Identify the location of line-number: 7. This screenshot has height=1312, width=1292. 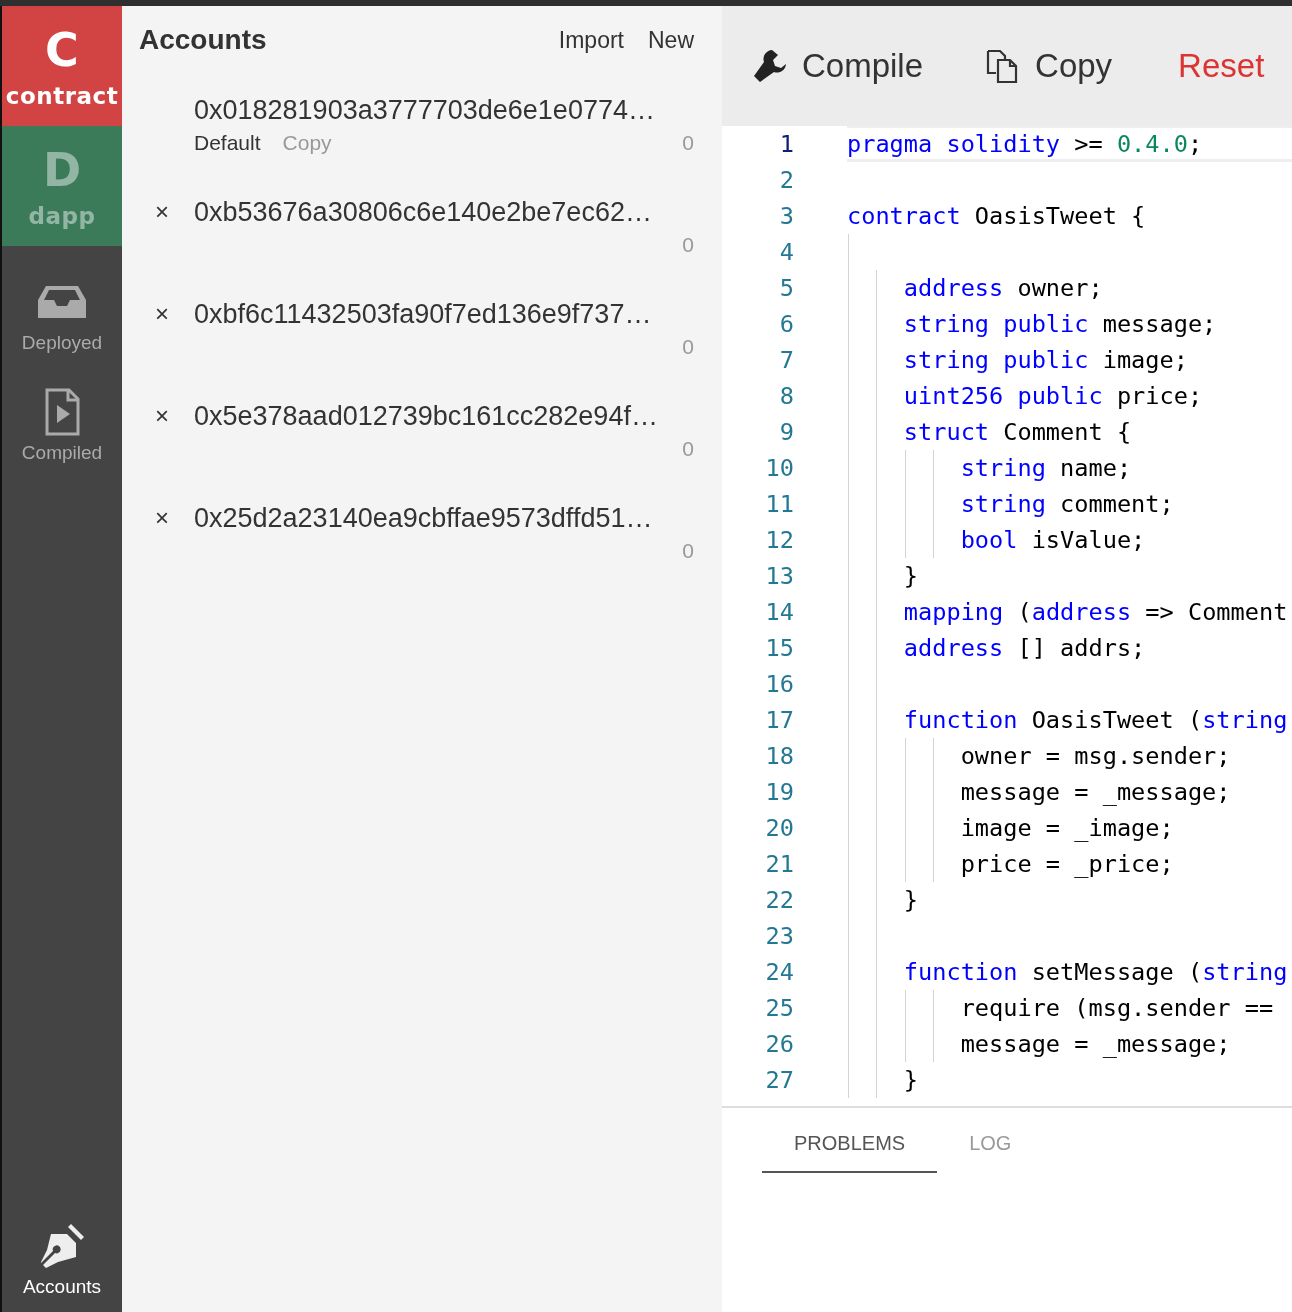
(786, 360).